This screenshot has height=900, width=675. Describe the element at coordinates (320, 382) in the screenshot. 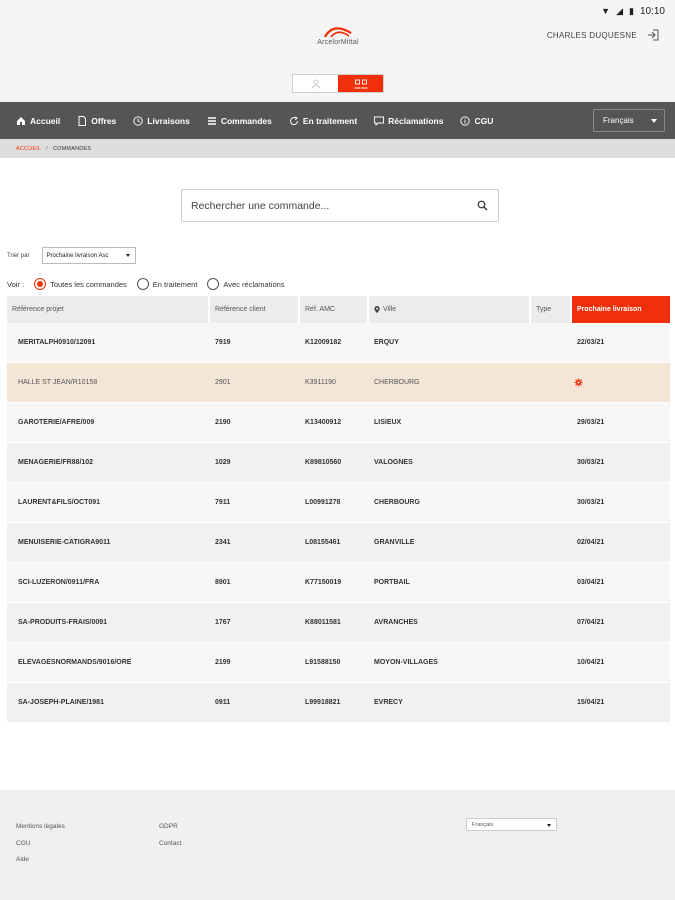

I see `cell-ref-amc: K3911190` at that location.